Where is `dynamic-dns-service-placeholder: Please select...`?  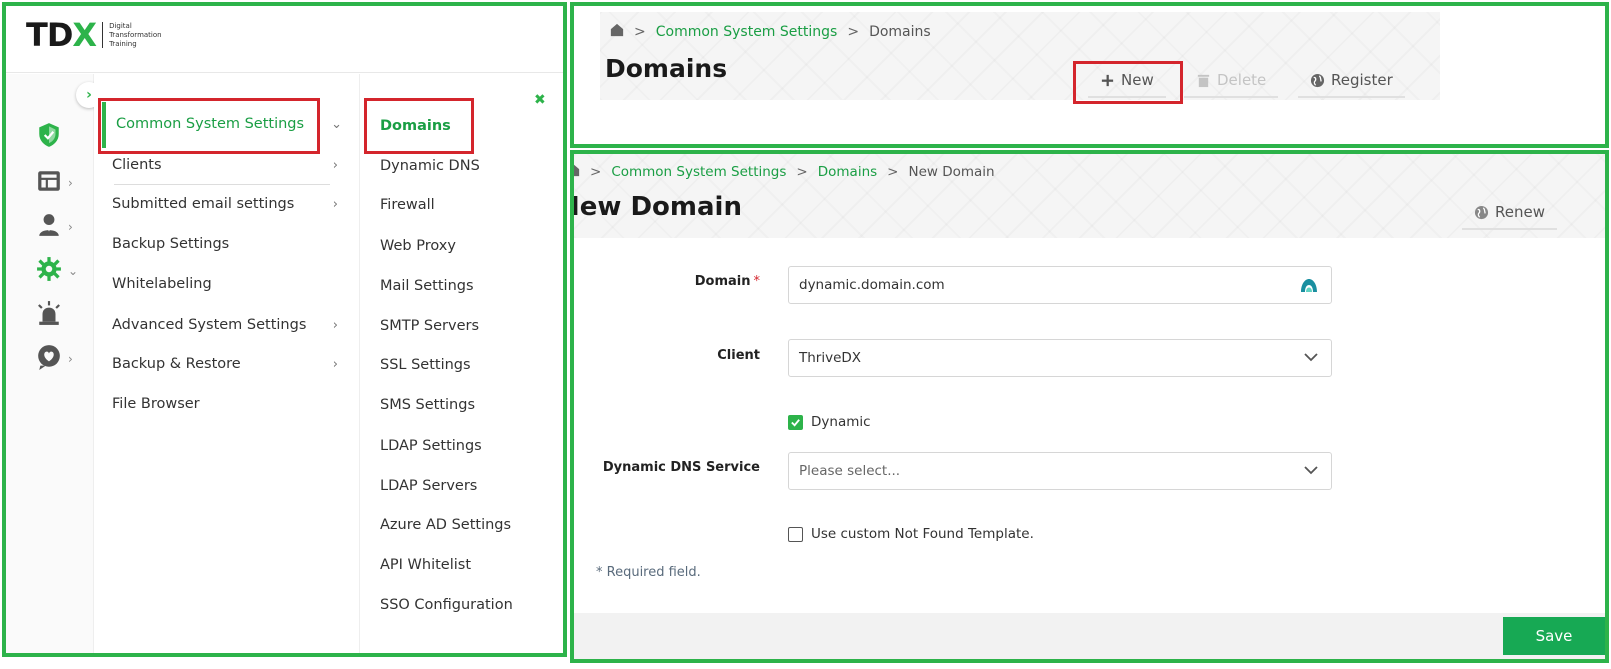 dynamic-dns-service-placeholder: Please select... is located at coordinates (850, 471).